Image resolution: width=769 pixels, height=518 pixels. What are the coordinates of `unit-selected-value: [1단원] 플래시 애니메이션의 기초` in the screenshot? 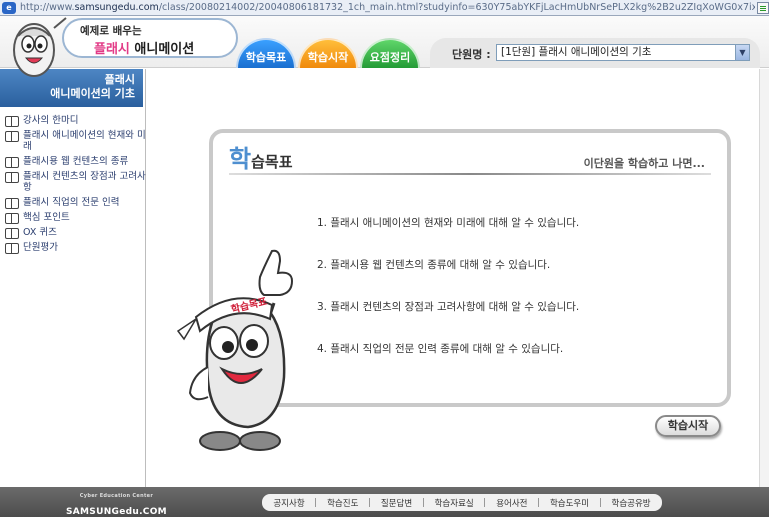 It's located at (576, 52).